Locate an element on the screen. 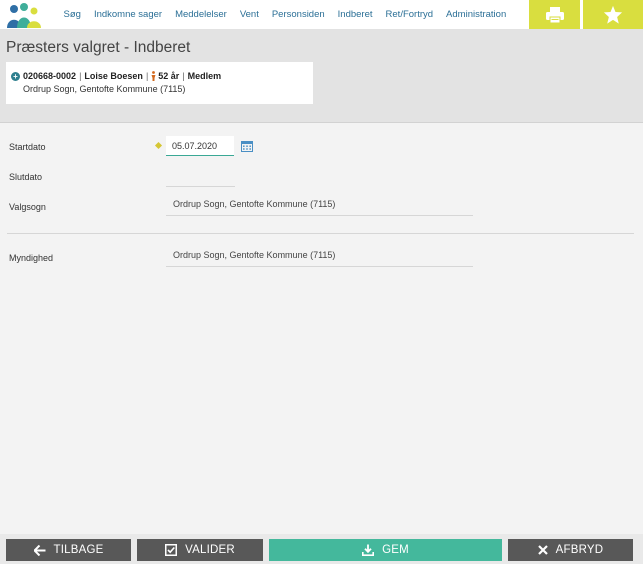  person-status: Medlem is located at coordinates (204, 76).